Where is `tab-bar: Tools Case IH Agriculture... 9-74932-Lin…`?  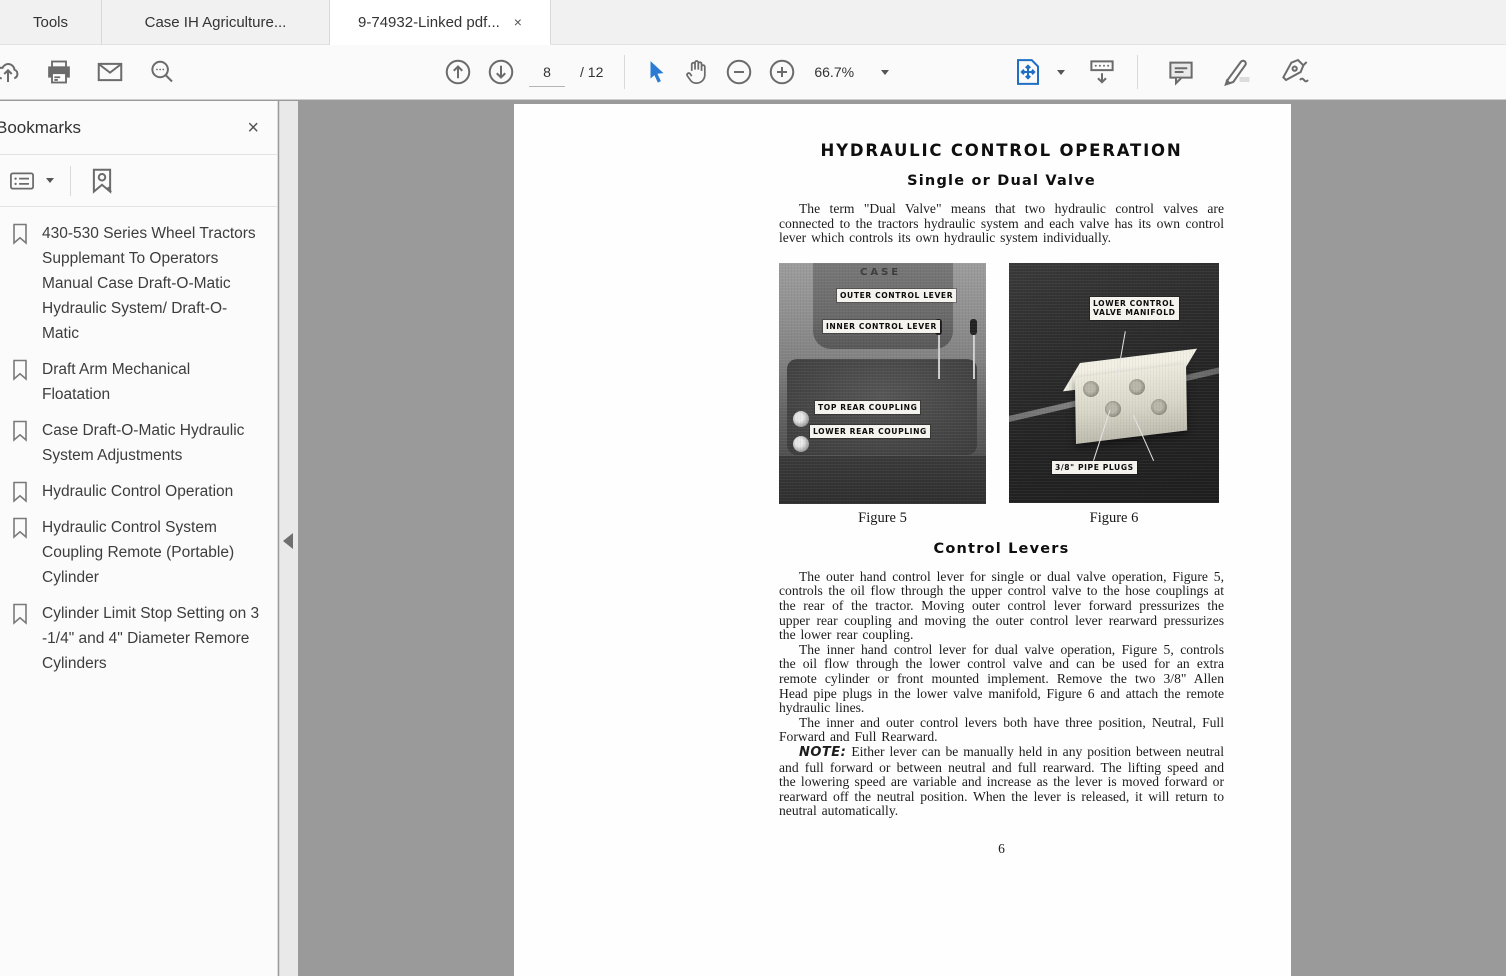 tab-bar: Tools Case IH Agriculture... 9-74932-Lin… is located at coordinates (753, 22).